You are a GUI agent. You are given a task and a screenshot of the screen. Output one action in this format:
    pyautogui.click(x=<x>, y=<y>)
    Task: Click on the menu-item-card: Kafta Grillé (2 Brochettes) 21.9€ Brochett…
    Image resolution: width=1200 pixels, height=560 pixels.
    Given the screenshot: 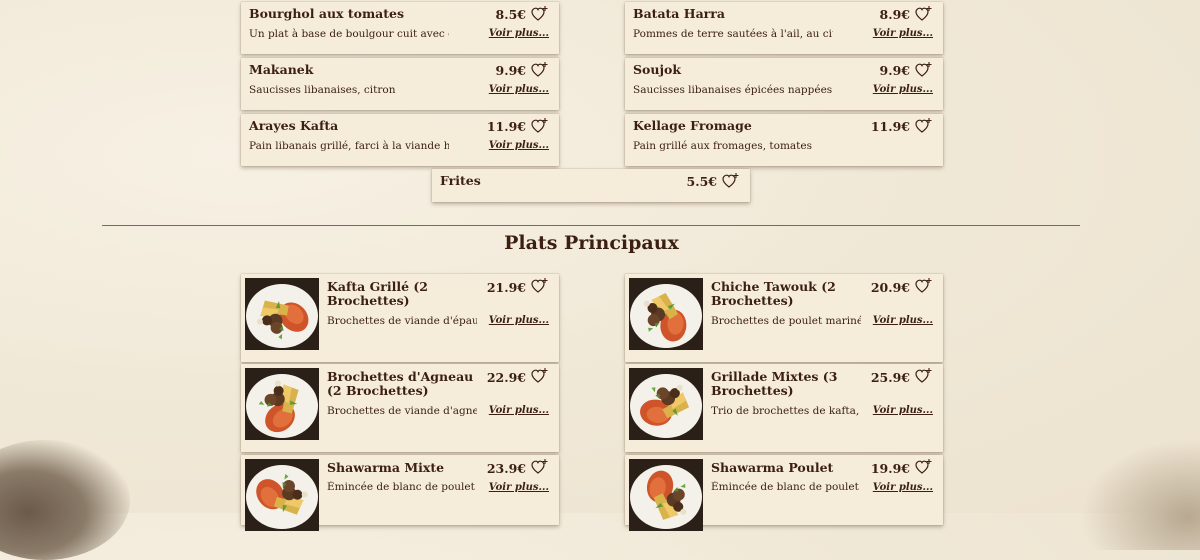 What is the action you would take?
    pyautogui.click(x=400, y=318)
    